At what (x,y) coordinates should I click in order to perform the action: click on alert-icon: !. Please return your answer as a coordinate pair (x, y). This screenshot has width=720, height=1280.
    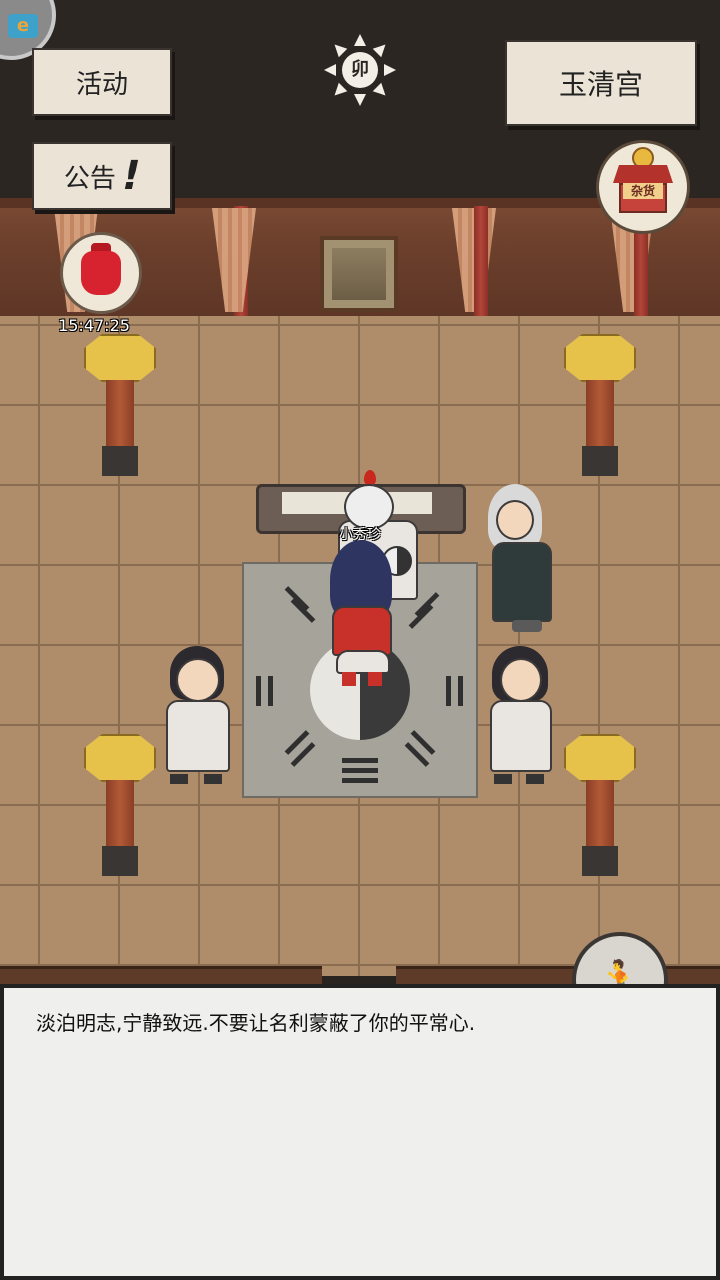
    Looking at the image, I should click on (131, 176).